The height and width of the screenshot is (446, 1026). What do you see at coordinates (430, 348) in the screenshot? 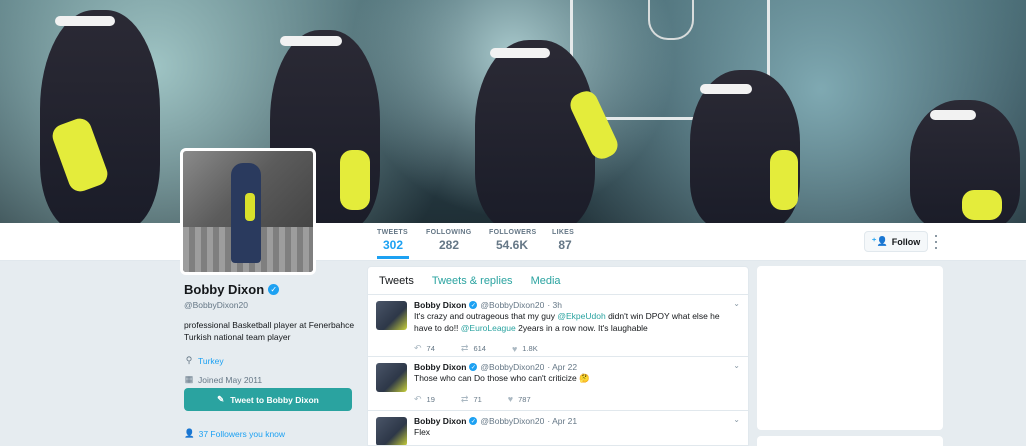
I see `reply-count: 74` at bounding box center [430, 348].